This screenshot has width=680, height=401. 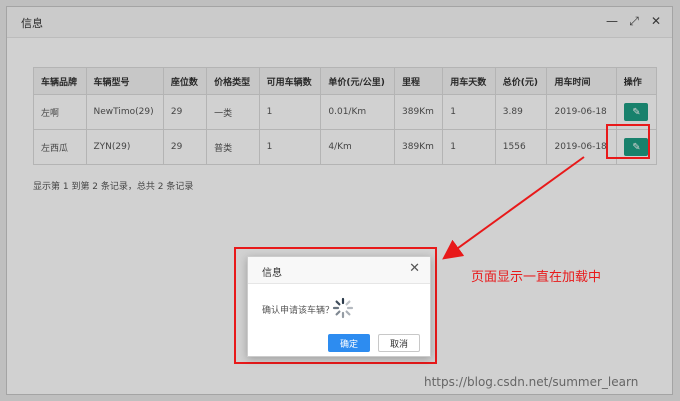 I want to click on confirm-dialog: 信息 ✕ 确认申请该车辆？ 确定 取消, so click(x=339, y=306).